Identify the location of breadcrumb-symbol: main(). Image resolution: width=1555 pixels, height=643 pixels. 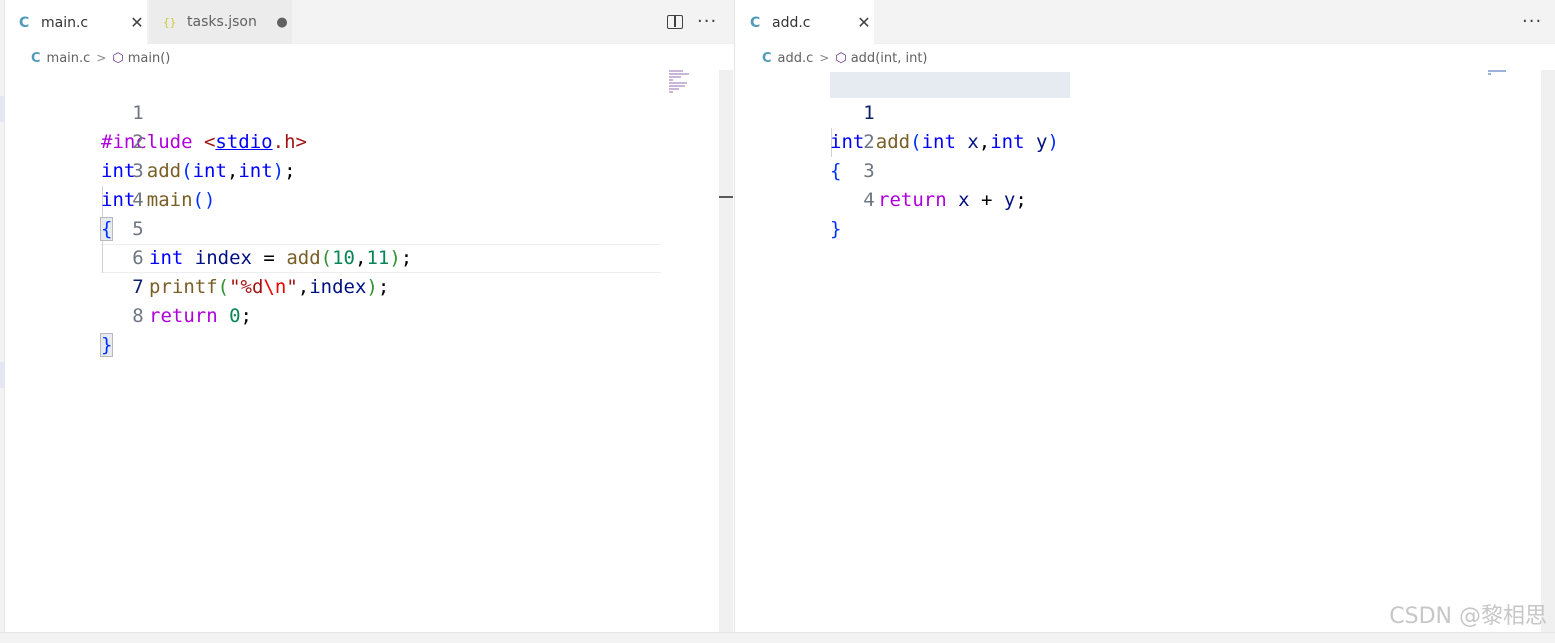
(149, 58).